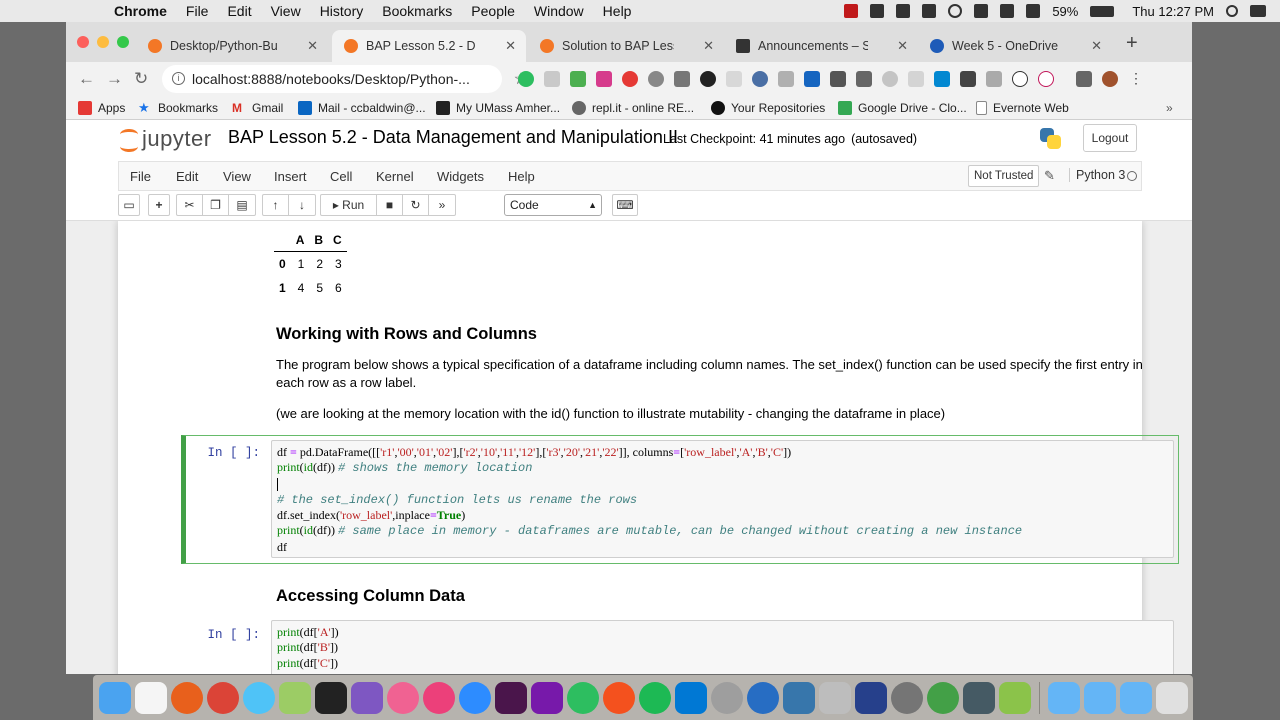 This screenshot has width=1280, height=720. Describe the element at coordinates (86, 79) in the screenshot. I see `back-icon: ←` at that location.